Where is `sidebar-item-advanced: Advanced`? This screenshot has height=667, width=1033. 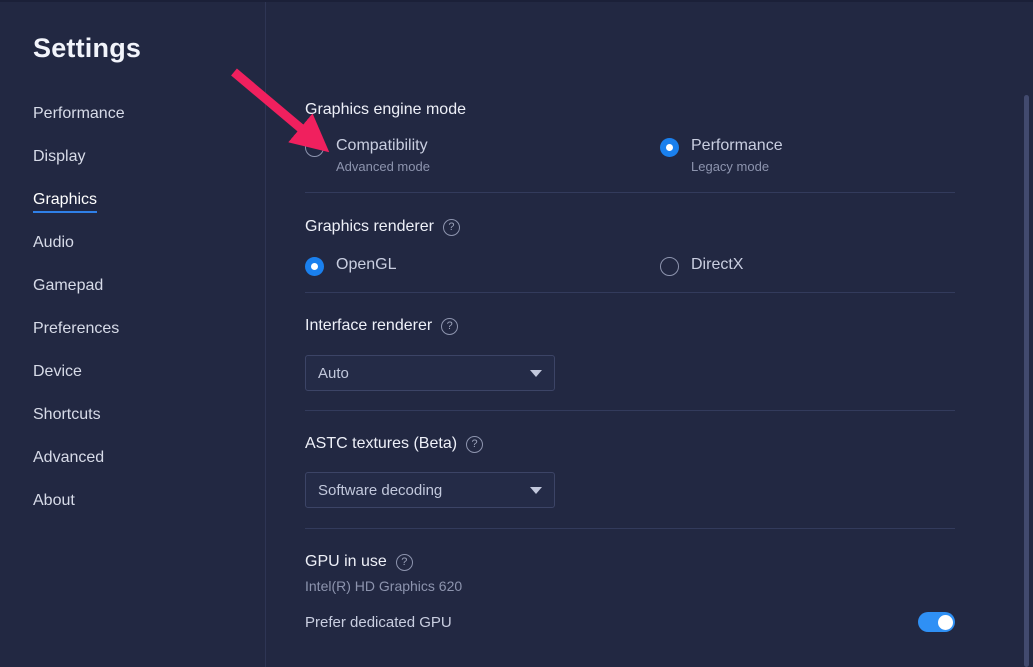
sidebar-item-advanced: Advanced is located at coordinates (68, 460).